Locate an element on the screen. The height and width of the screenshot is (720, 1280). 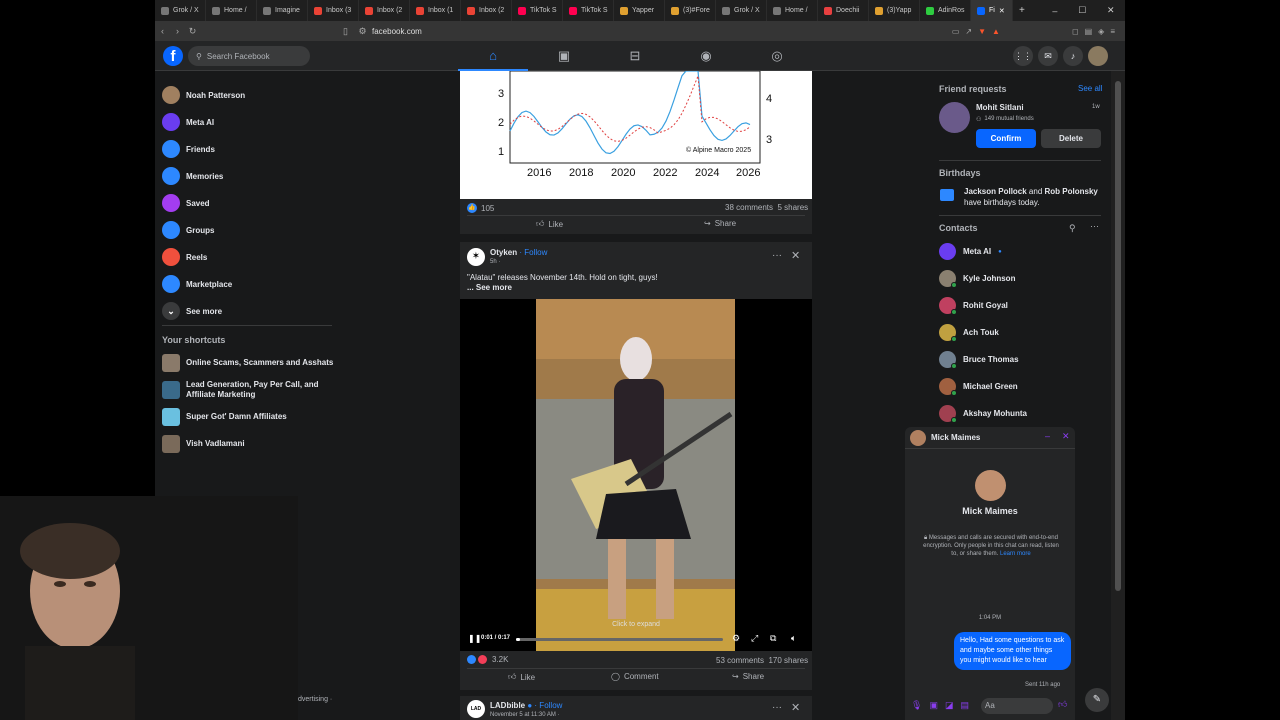
active-browser-tab: Fi ✕ is located at coordinates (992, 10).